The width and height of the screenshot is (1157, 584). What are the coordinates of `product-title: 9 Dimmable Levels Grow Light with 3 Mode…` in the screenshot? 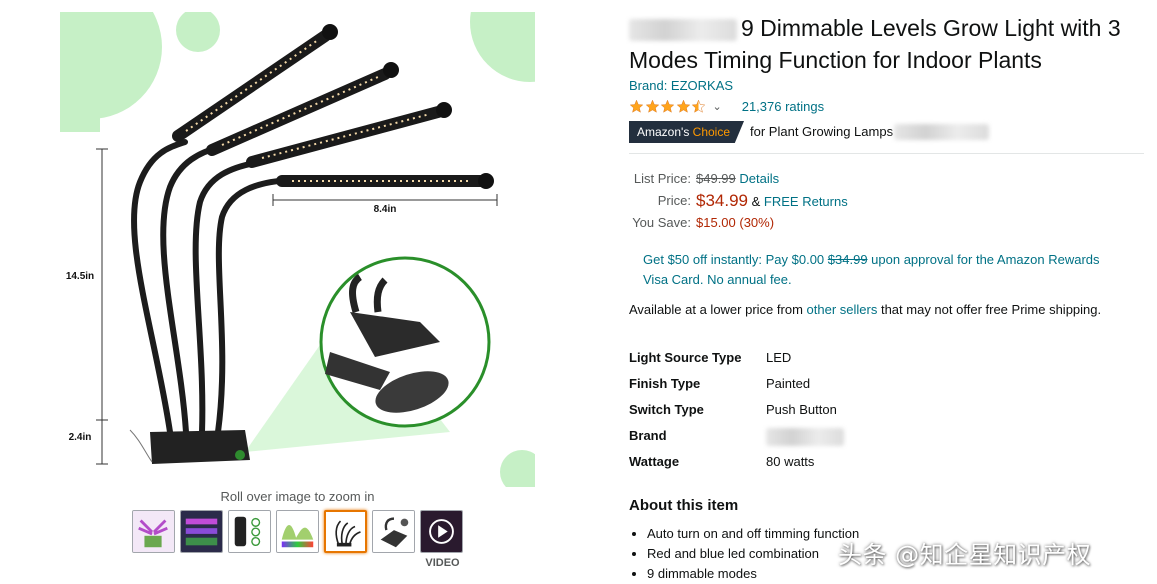 It's located at (886, 44).